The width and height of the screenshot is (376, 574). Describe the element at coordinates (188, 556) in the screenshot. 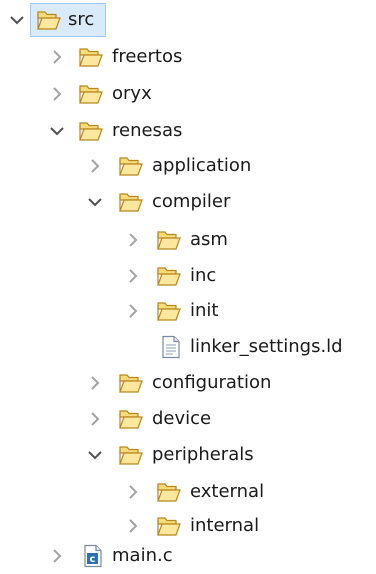

I see `tree-row-main-c: c main.c` at that location.